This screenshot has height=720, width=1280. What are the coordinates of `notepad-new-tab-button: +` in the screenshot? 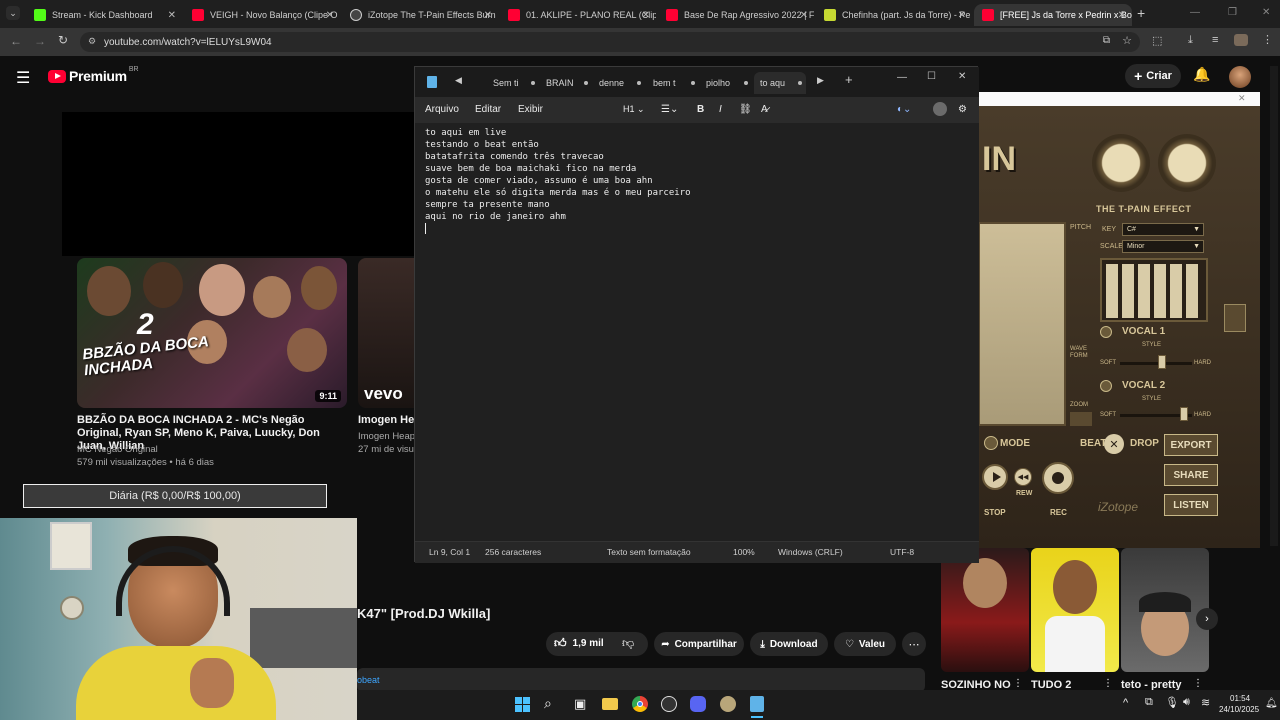 It's located at (849, 79).